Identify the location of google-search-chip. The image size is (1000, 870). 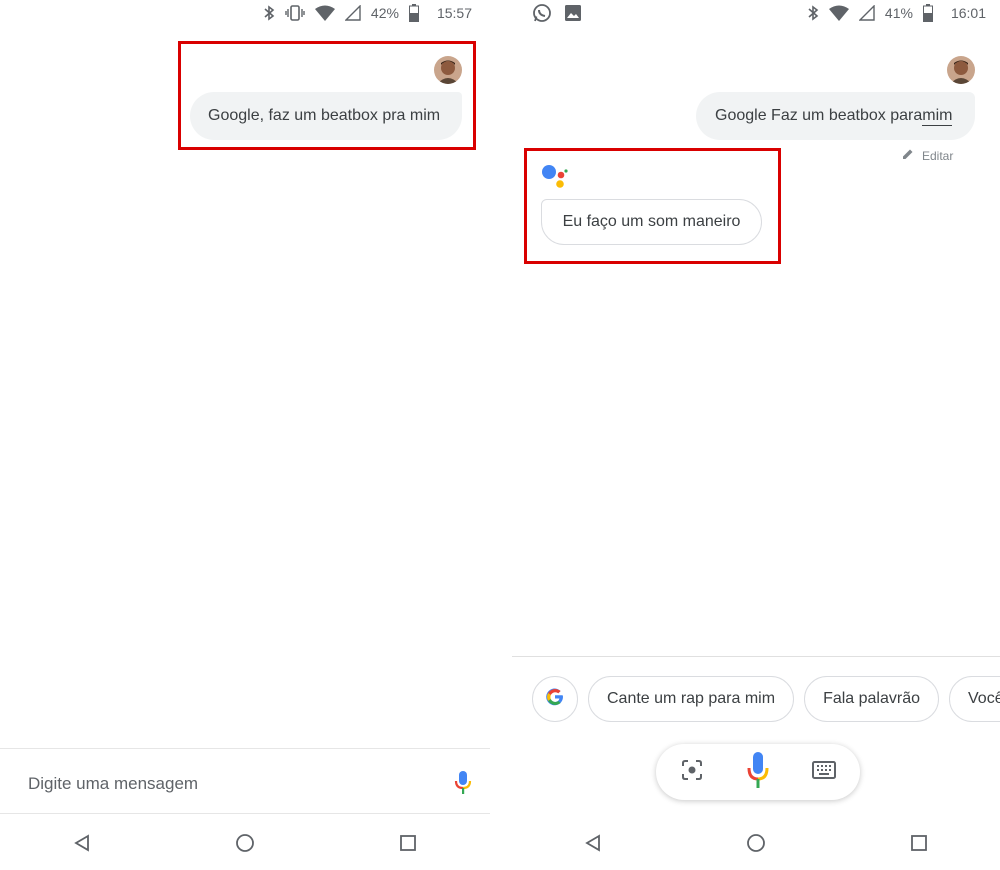
(555, 699).